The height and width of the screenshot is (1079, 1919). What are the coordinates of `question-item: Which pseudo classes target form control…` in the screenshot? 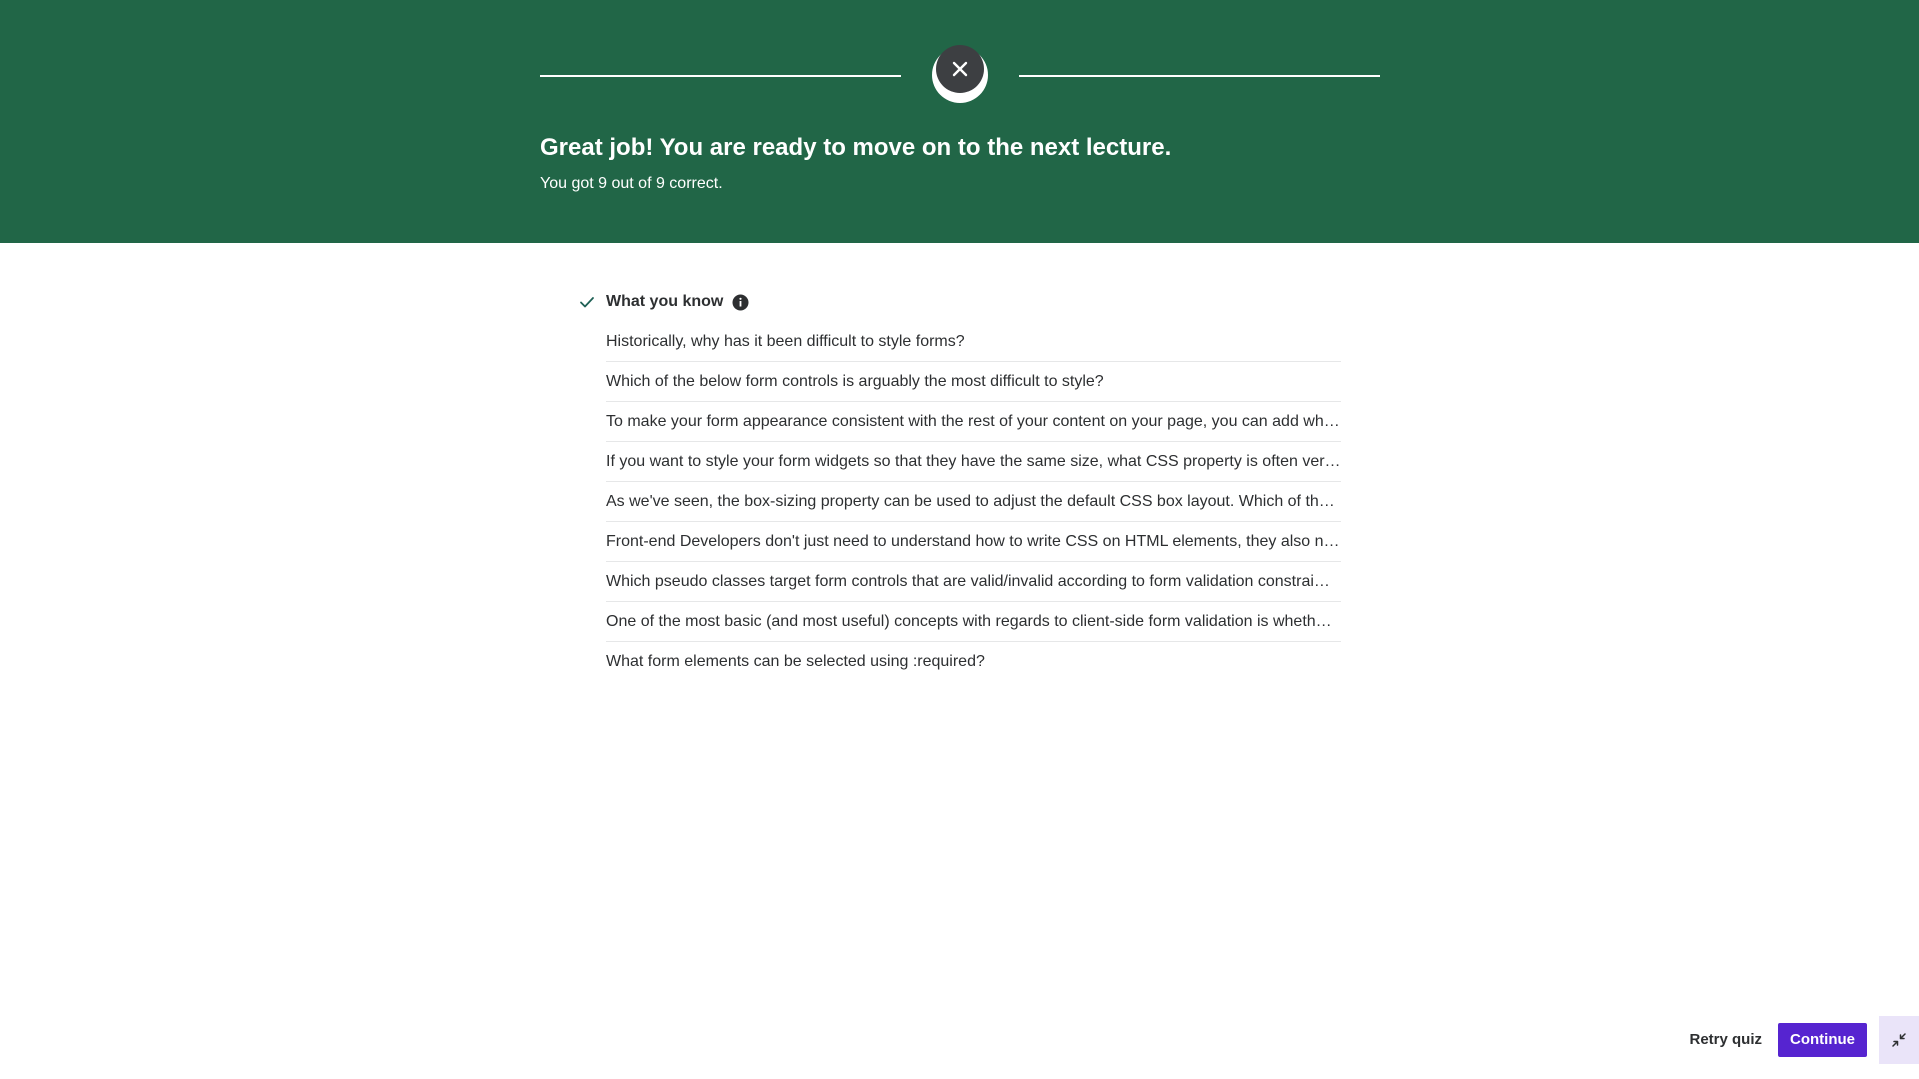 It's located at (973, 582).